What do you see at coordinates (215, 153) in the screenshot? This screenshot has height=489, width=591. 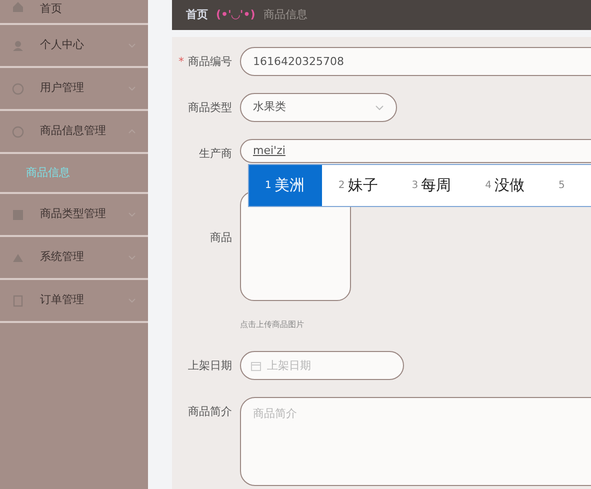 I see `field-label: 生产商` at bounding box center [215, 153].